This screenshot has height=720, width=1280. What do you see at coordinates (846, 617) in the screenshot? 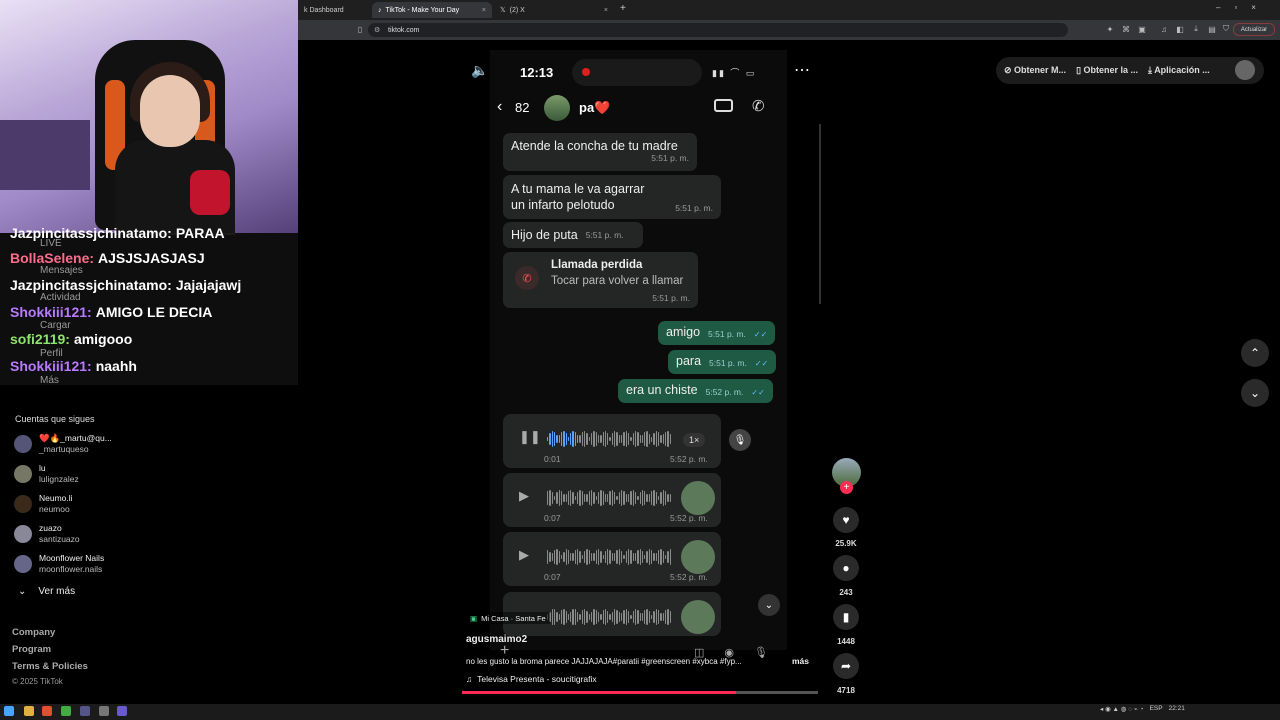
I see `save-button: ▮` at bounding box center [846, 617].